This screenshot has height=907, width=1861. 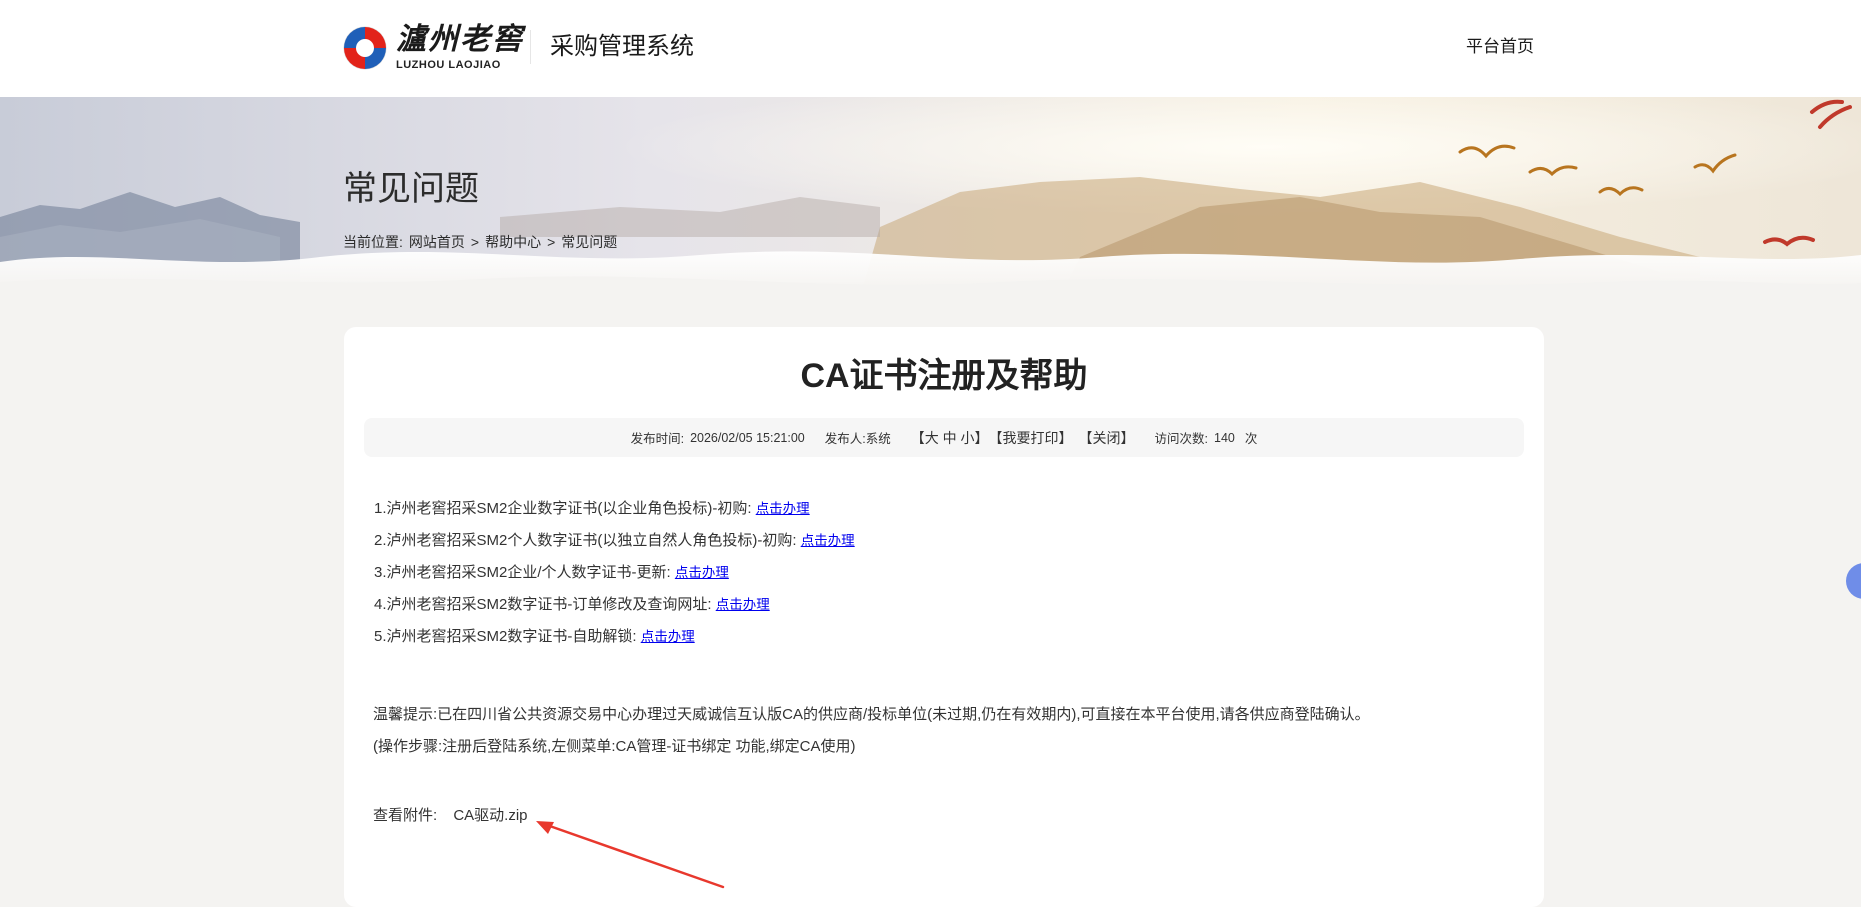 I want to click on attachment-label: 查看附件:, so click(x=405, y=815).